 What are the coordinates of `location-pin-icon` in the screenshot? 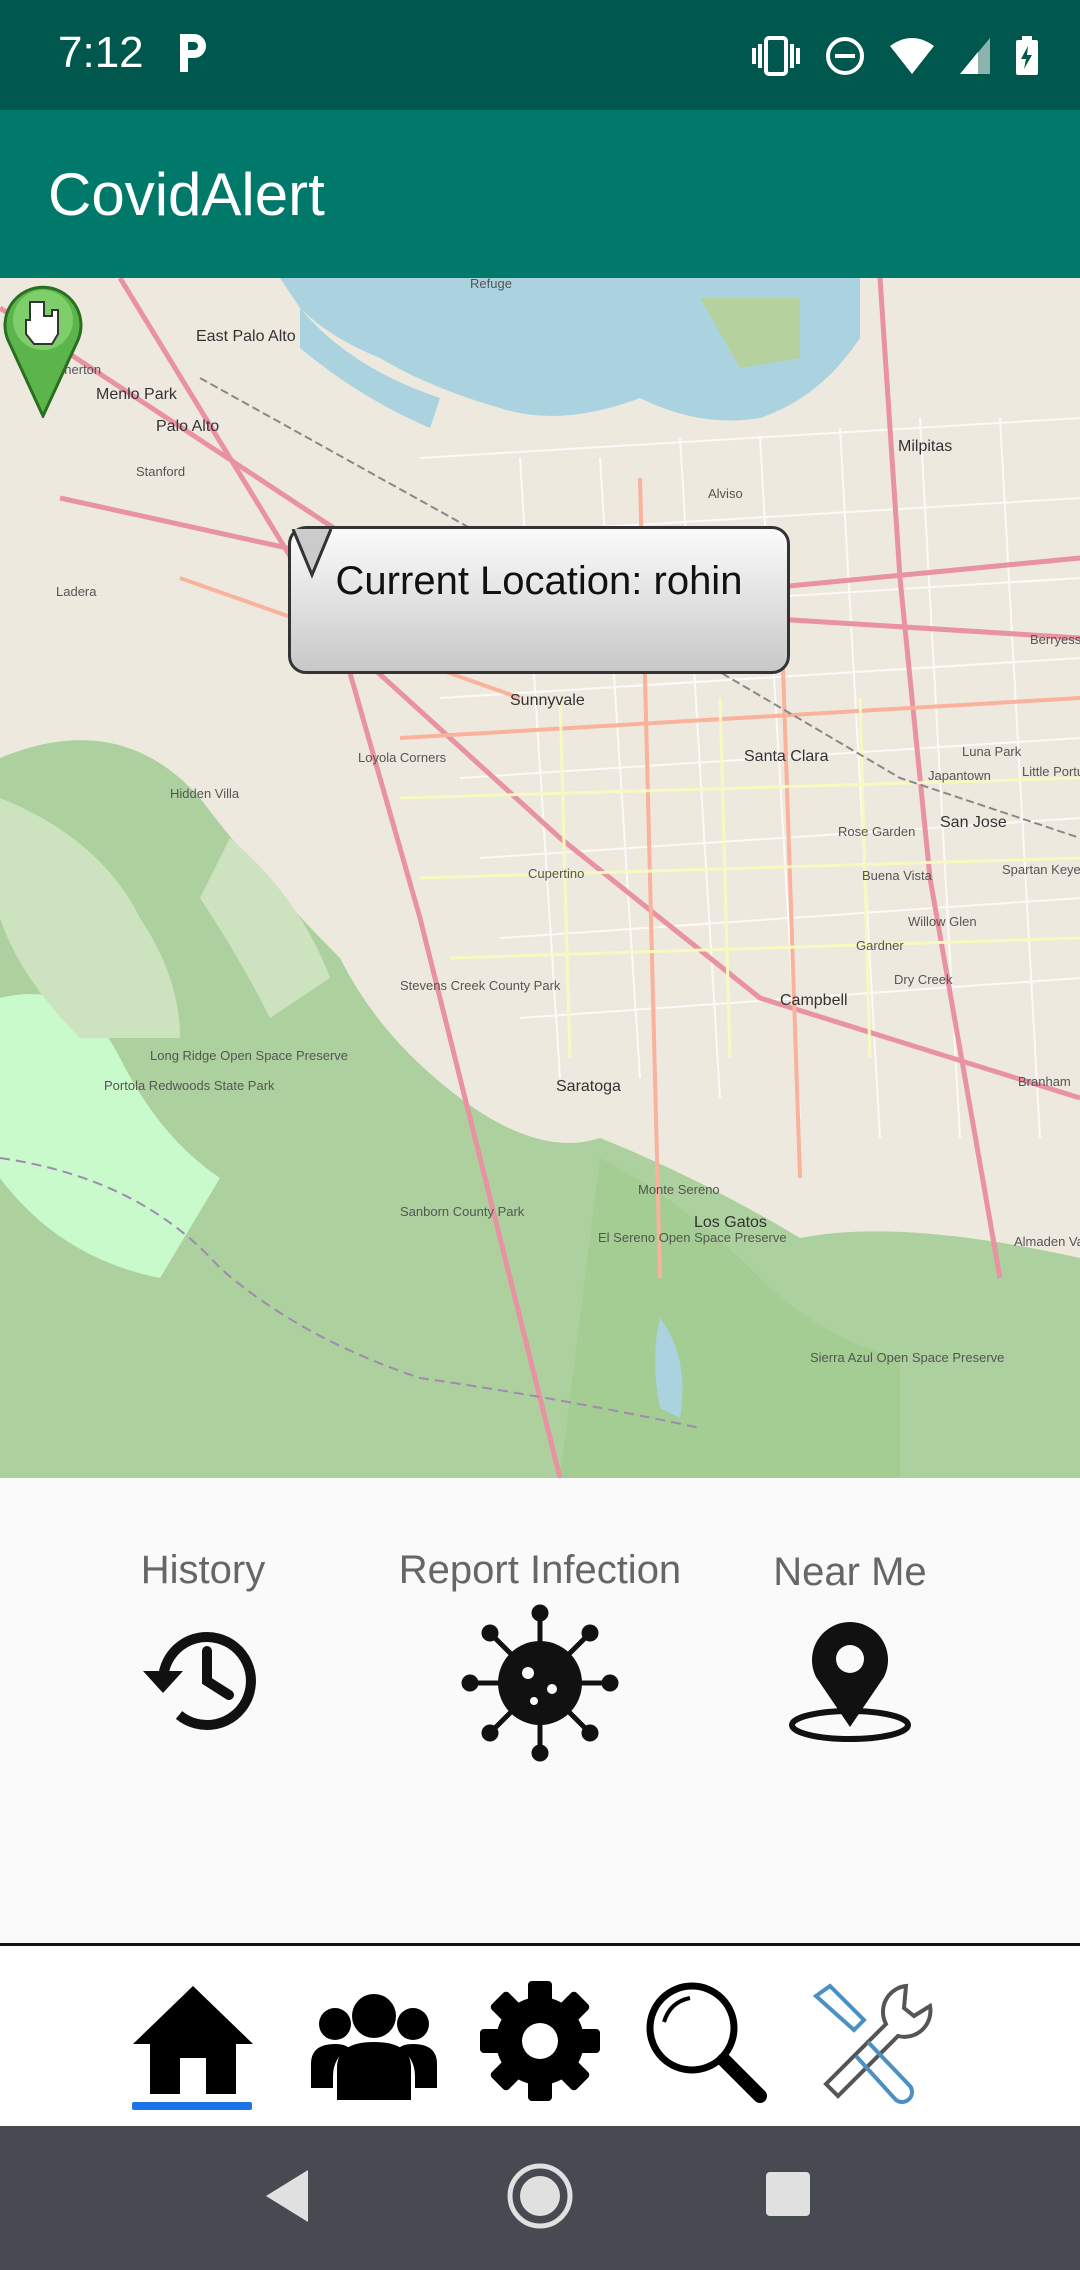 It's located at (850, 1682).